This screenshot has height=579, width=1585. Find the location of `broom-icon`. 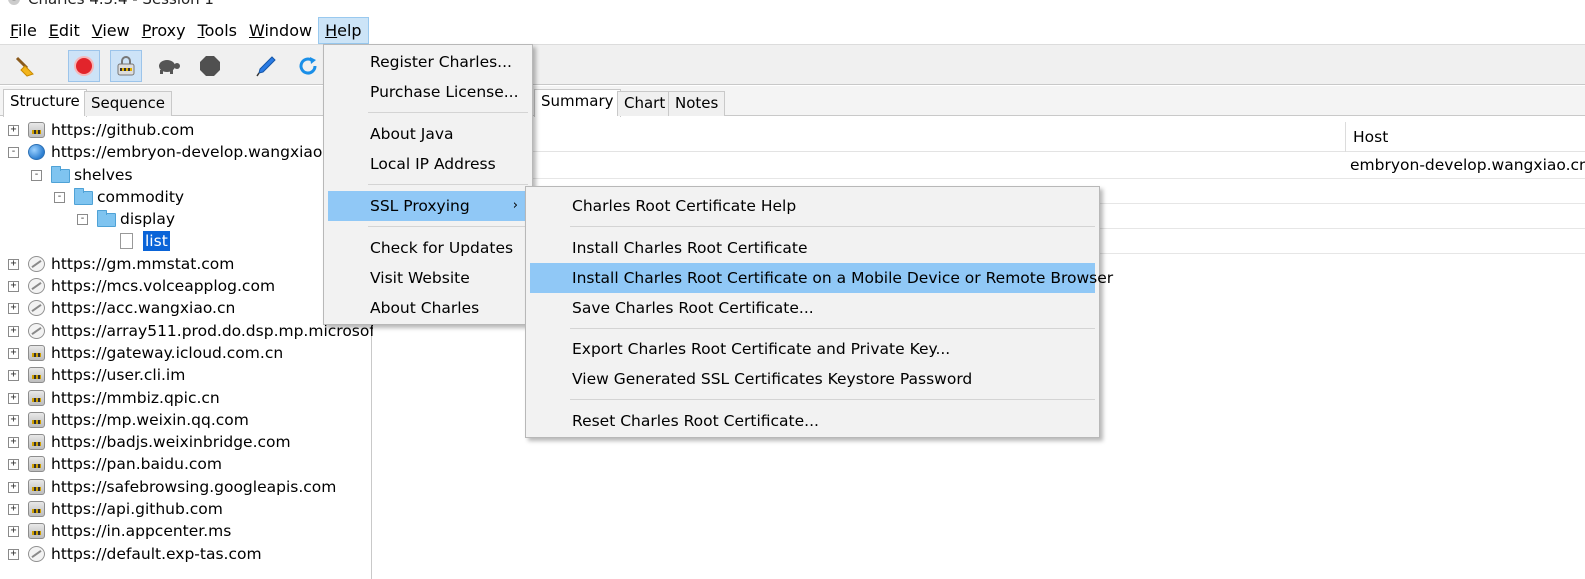

broom-icon is located at coordinates (25, 66).